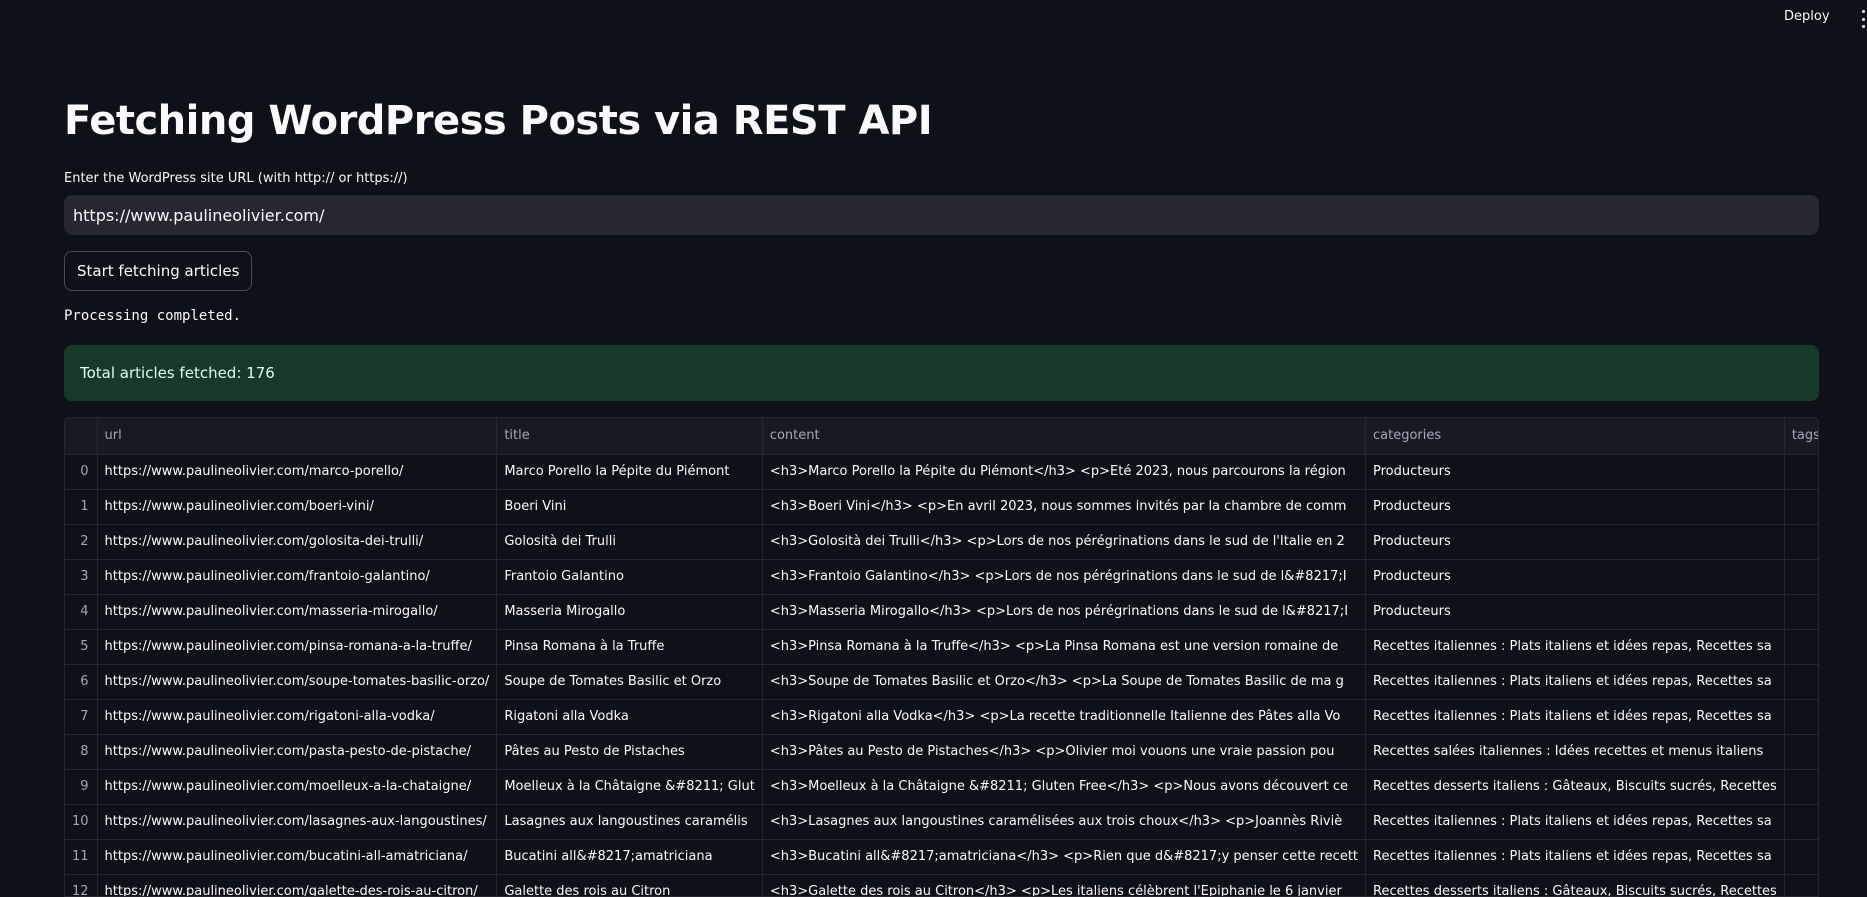  I want to click on column-header-index, so click(81, 436).